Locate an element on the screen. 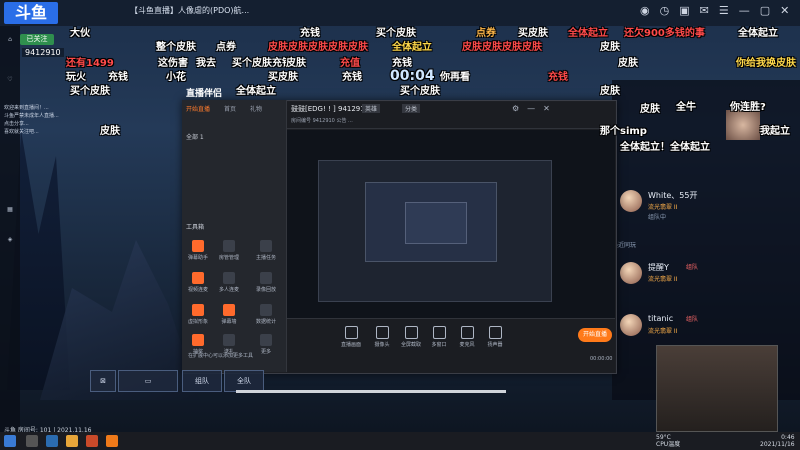  source-button: 摄像头 is located at coordinates (382, 337).